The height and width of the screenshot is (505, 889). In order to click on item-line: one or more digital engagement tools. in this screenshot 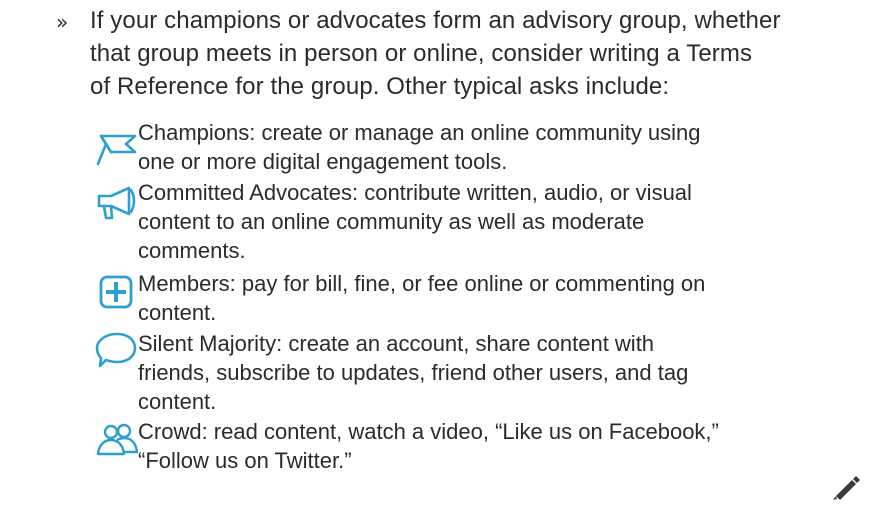, I will do `click(323, 161)`.